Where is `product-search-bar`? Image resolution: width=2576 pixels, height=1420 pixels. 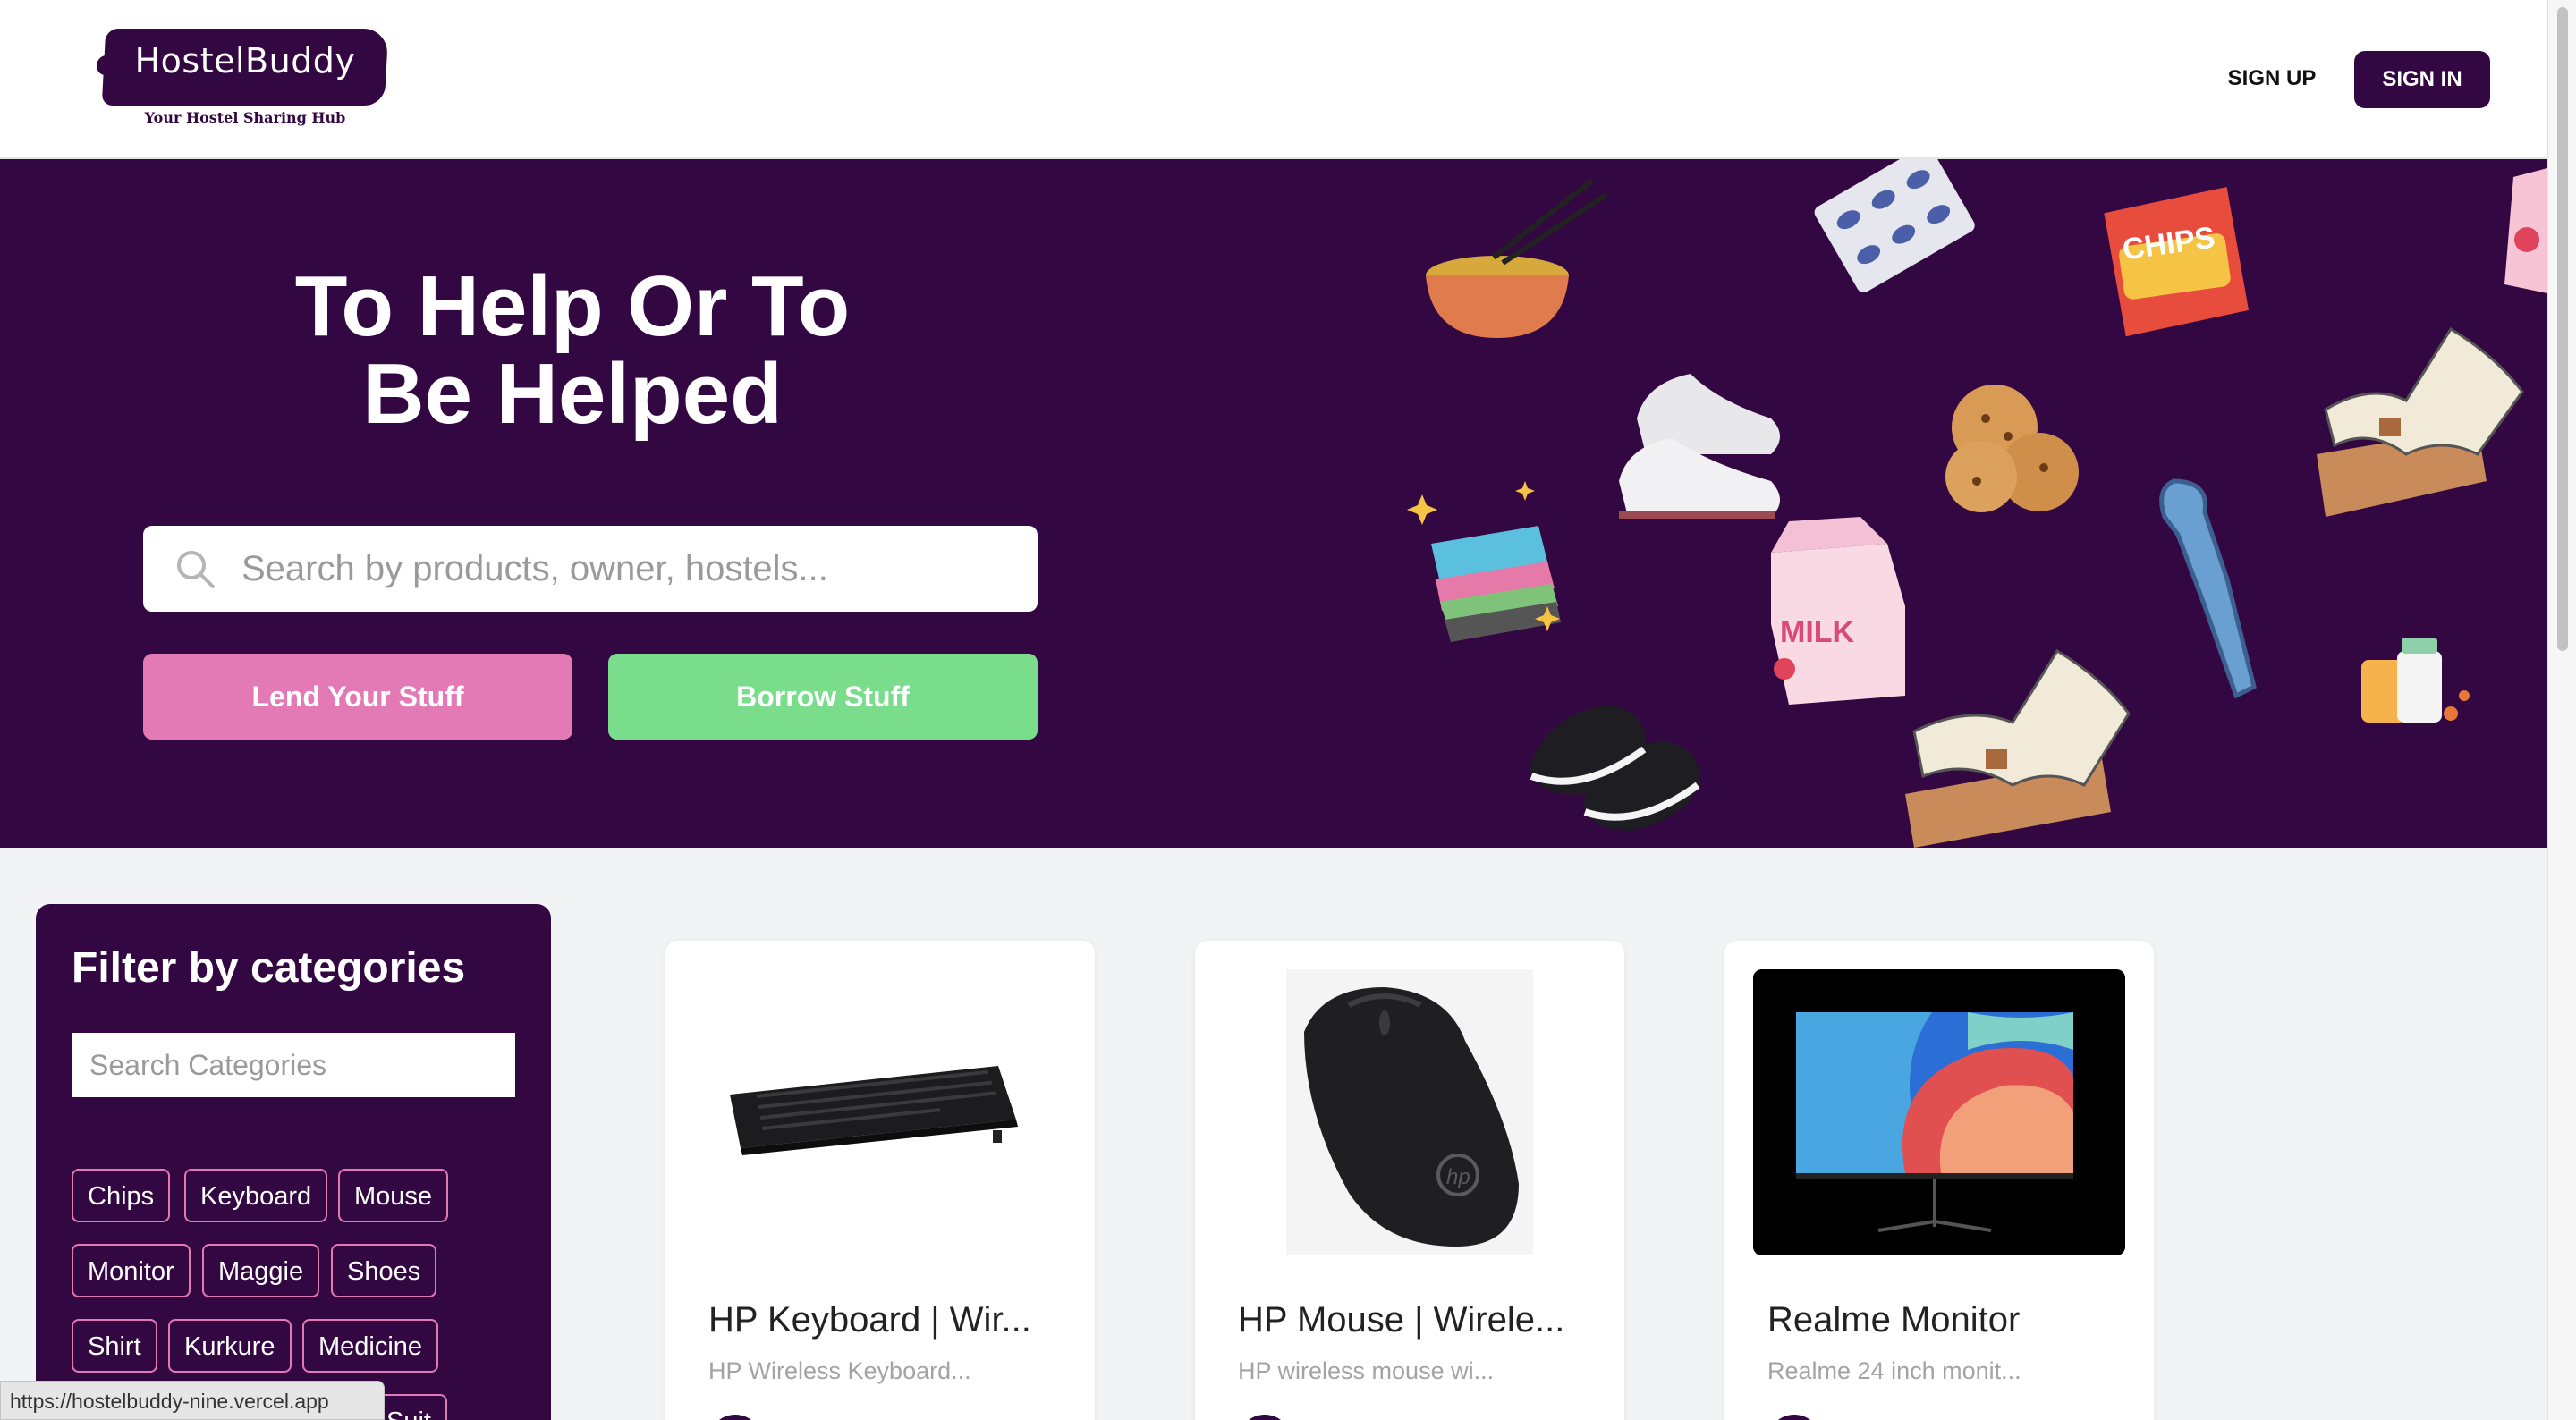 product-search-bar is located at coordinates (590, 569).